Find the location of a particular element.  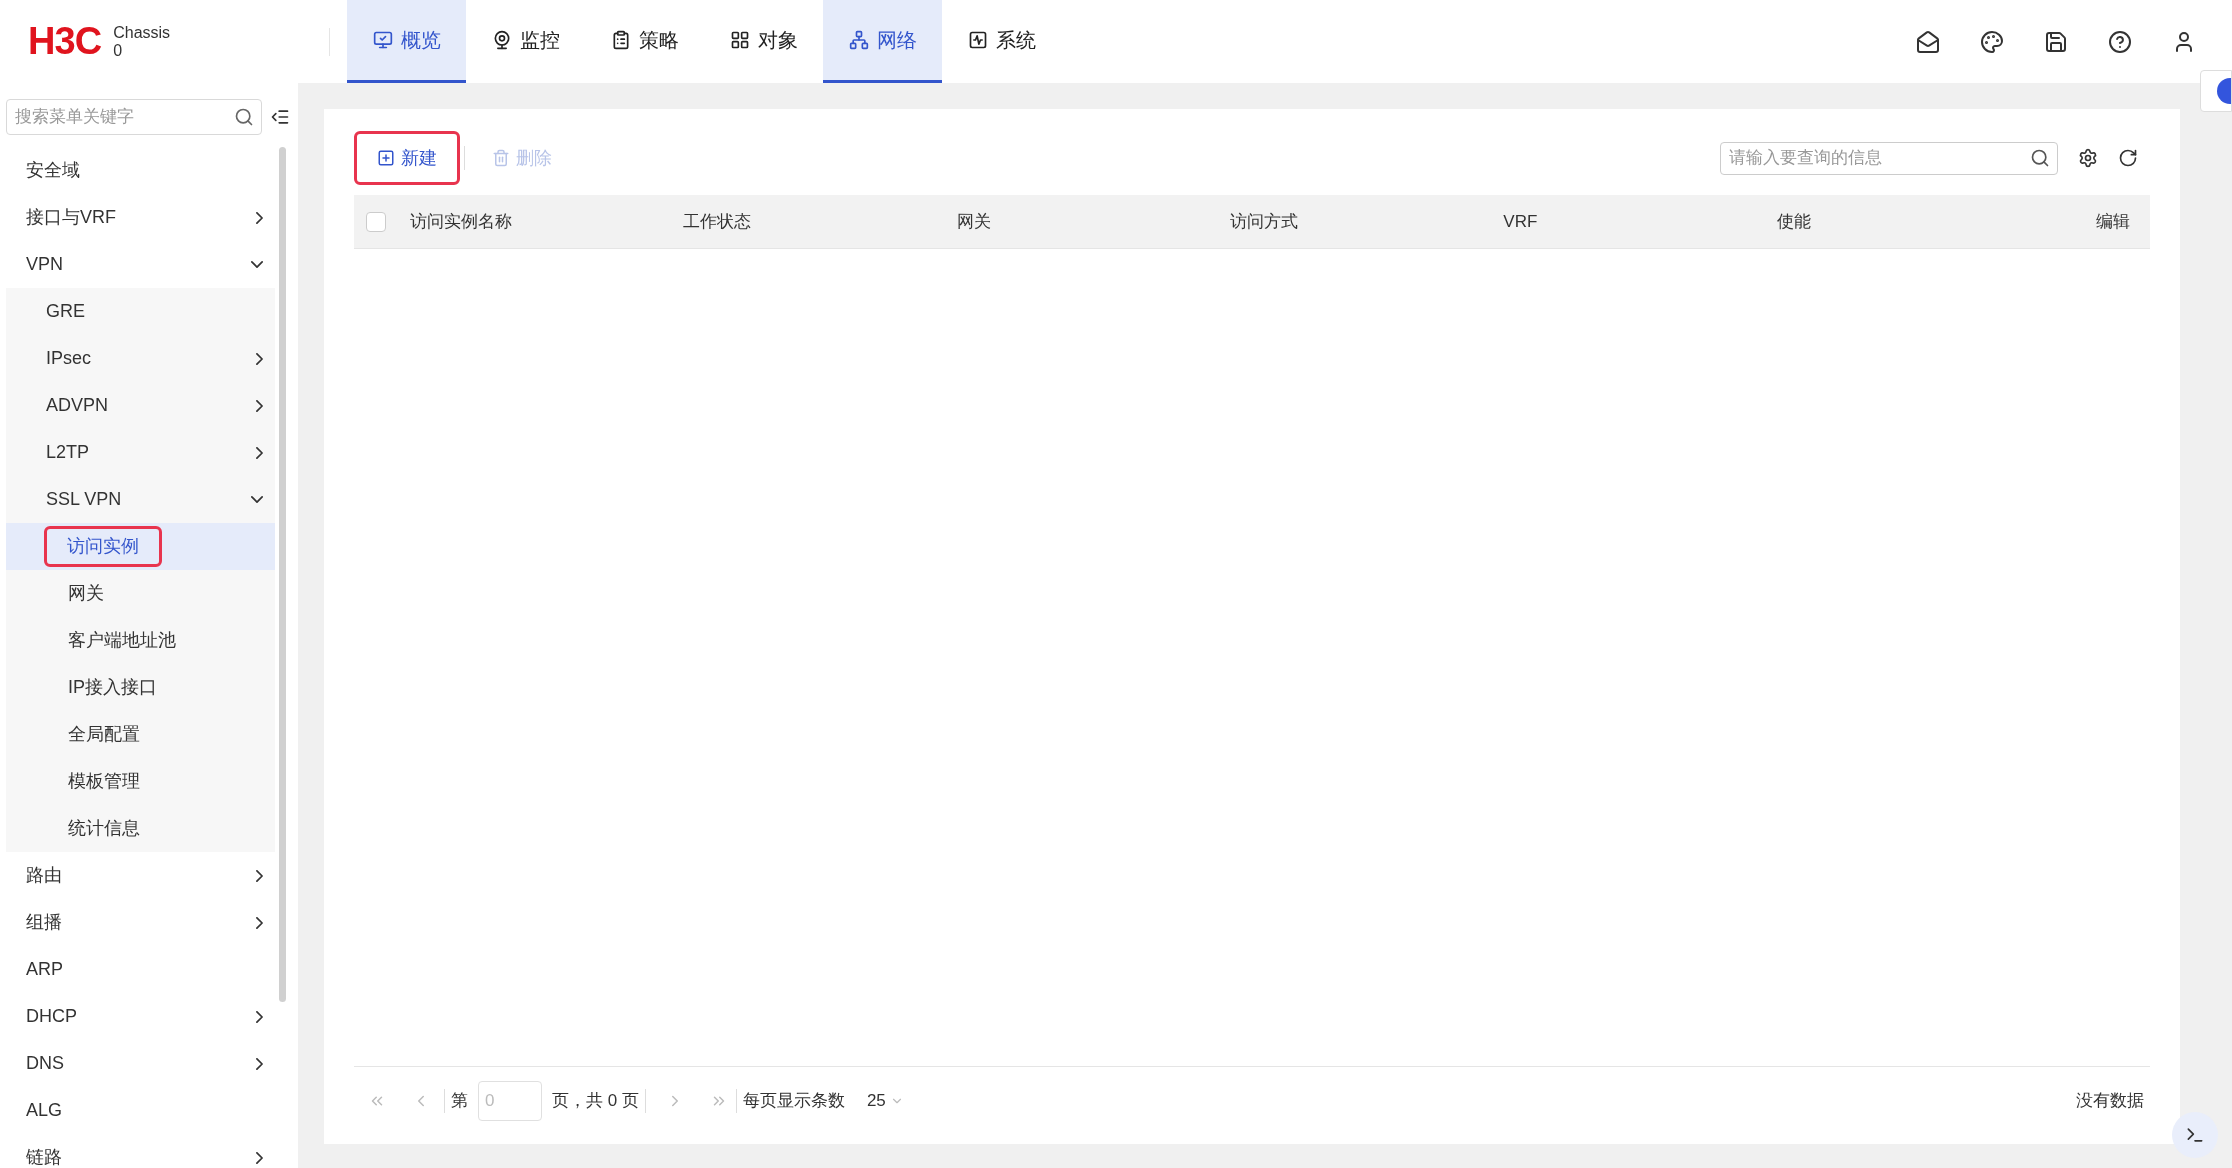

help-icon is located at coordinates (2120, 41).